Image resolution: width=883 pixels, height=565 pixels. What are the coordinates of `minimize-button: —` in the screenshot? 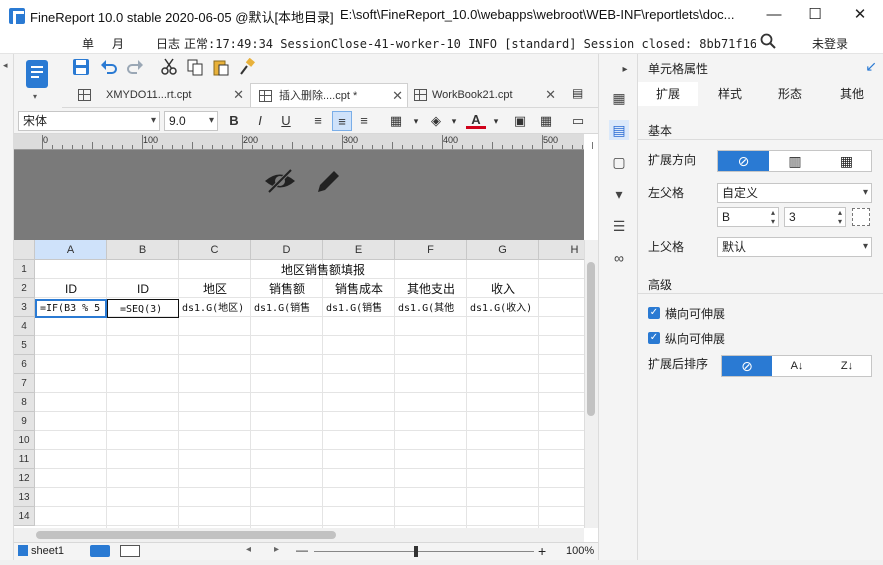 It's located at (774, 15).